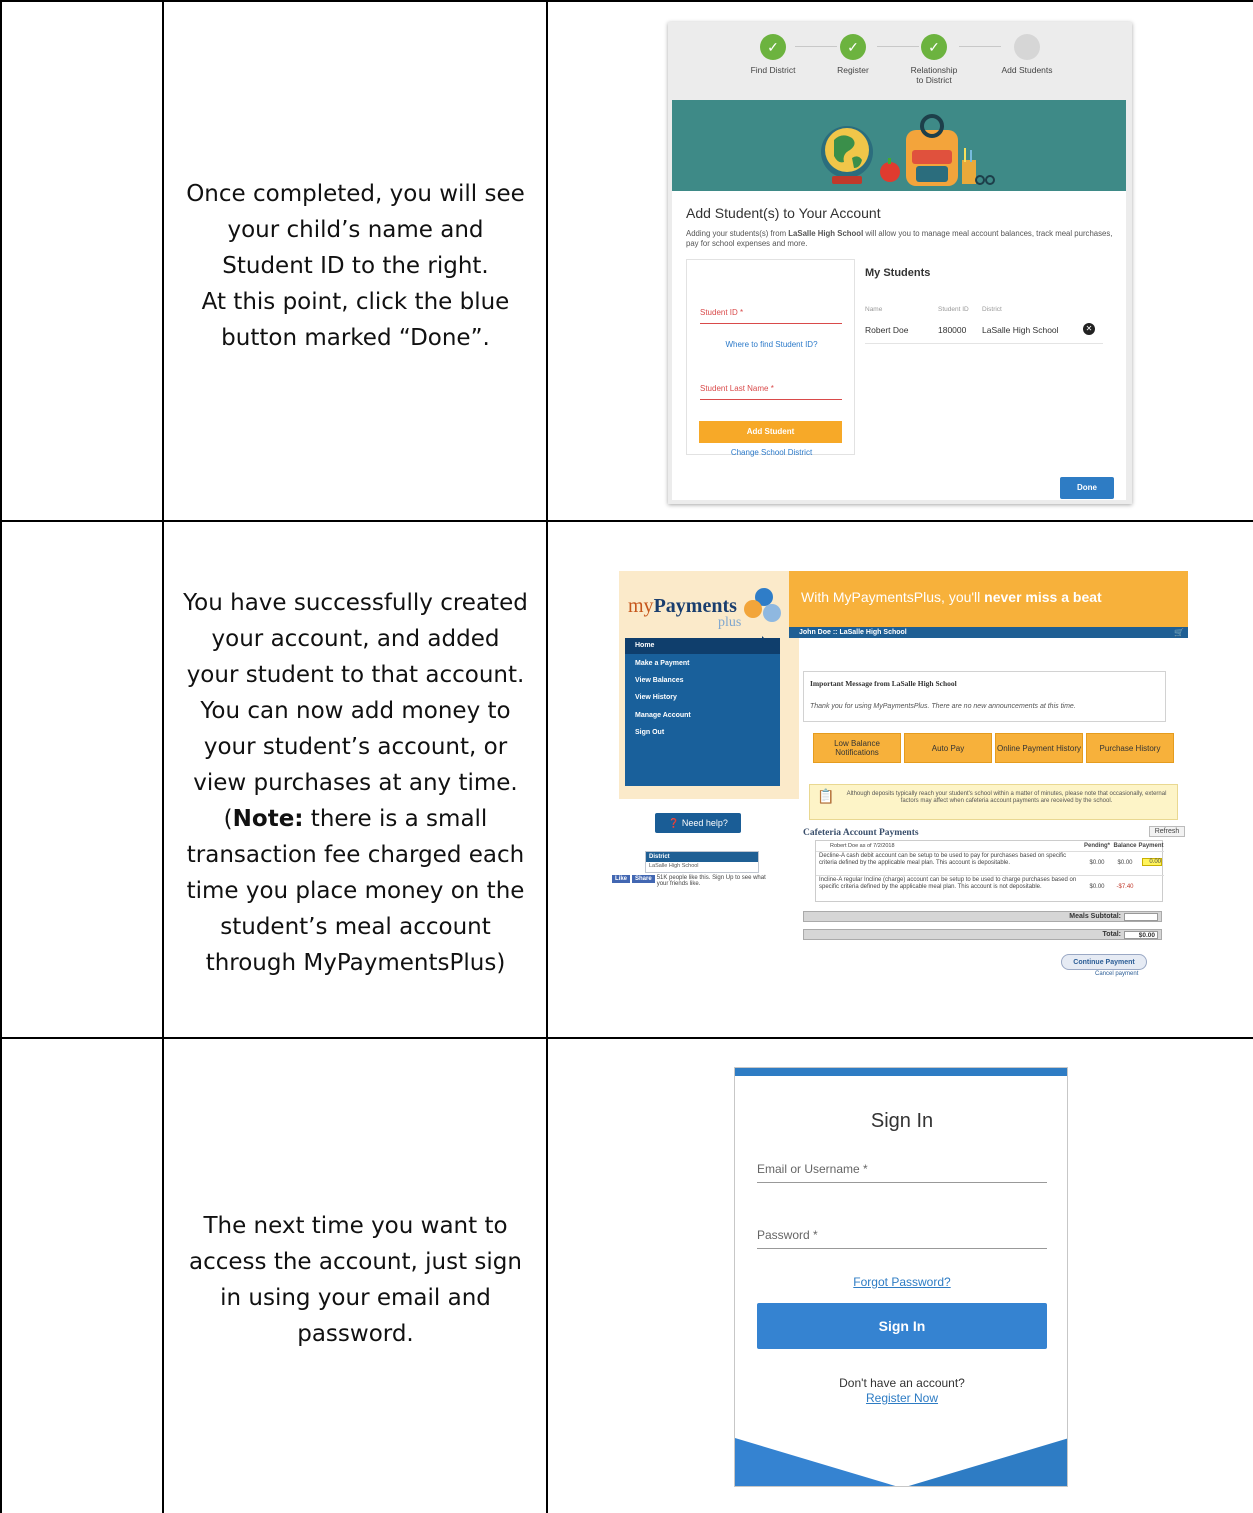 The width and height of the screenshot is (1253, 1513). What do you see at coordinates (902, 1326) in the screenshot?
I see `sign-in-button: Sign In` at bounding box center [902, 1326].